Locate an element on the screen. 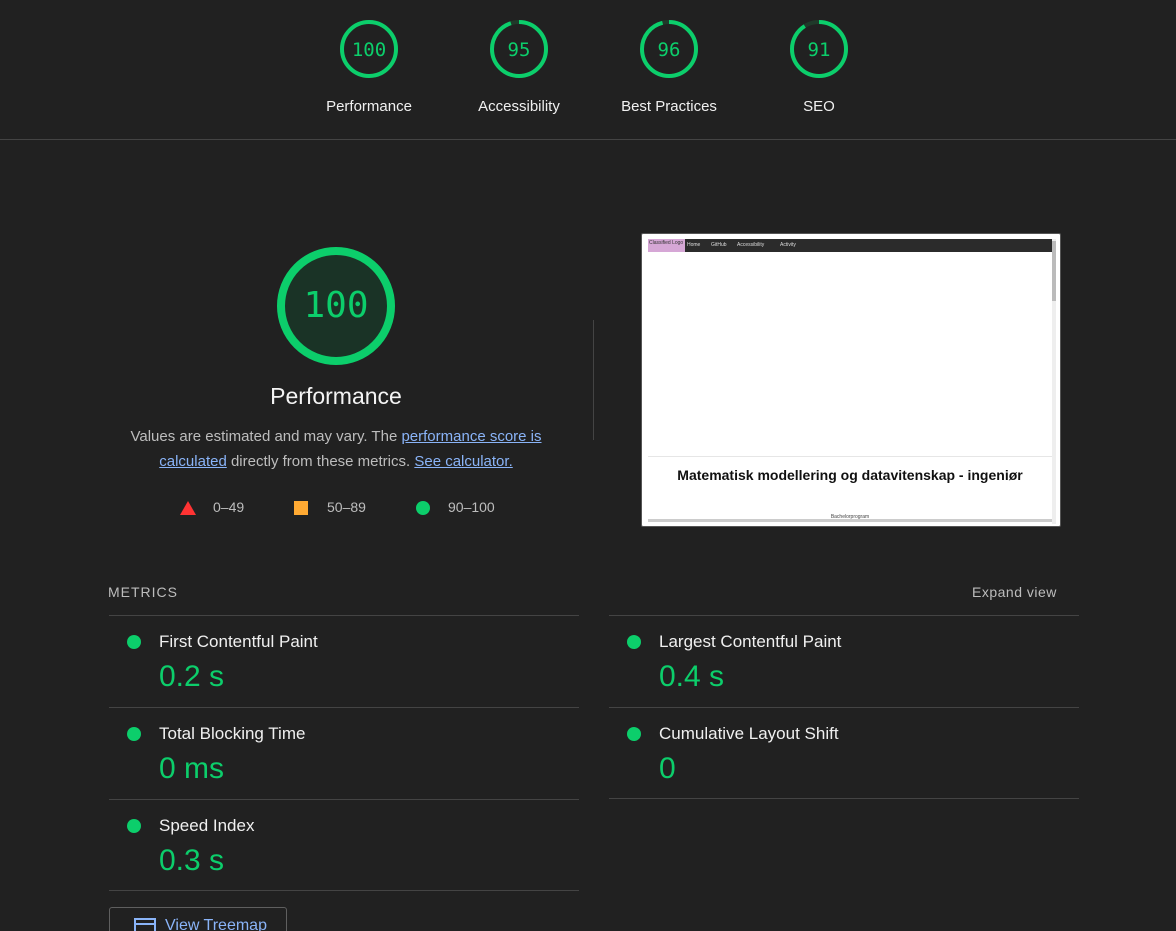 Image resolution: width=1176 pixels, height=931 pixels. screenshot-logo: Classified Logo is located at coordinates (666, 245).